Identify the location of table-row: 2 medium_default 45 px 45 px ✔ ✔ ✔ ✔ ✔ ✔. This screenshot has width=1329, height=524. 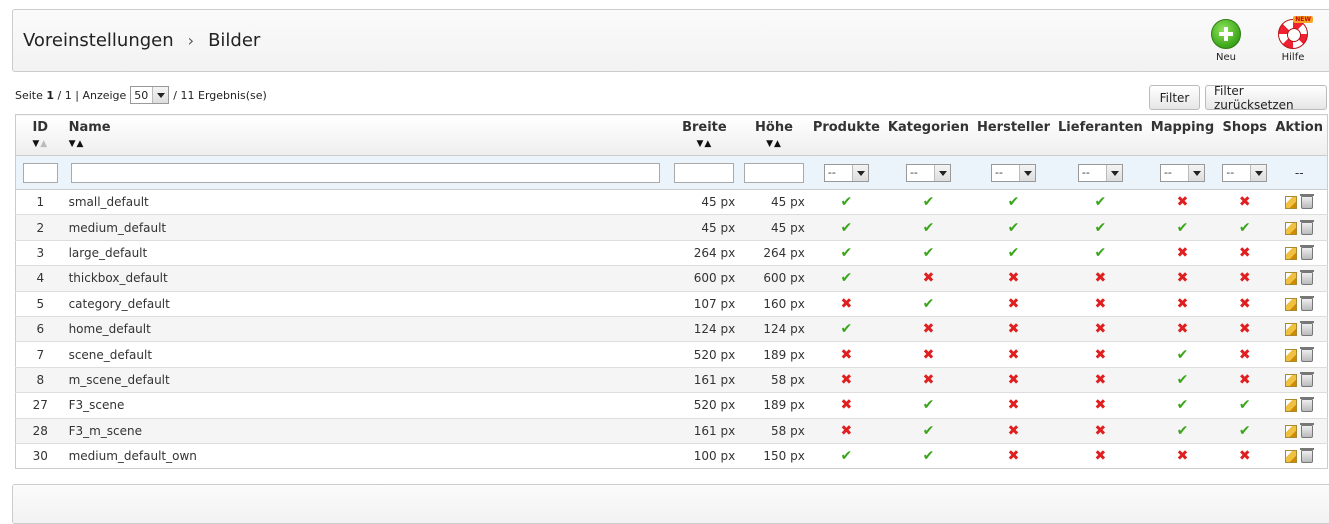
(671, 227).